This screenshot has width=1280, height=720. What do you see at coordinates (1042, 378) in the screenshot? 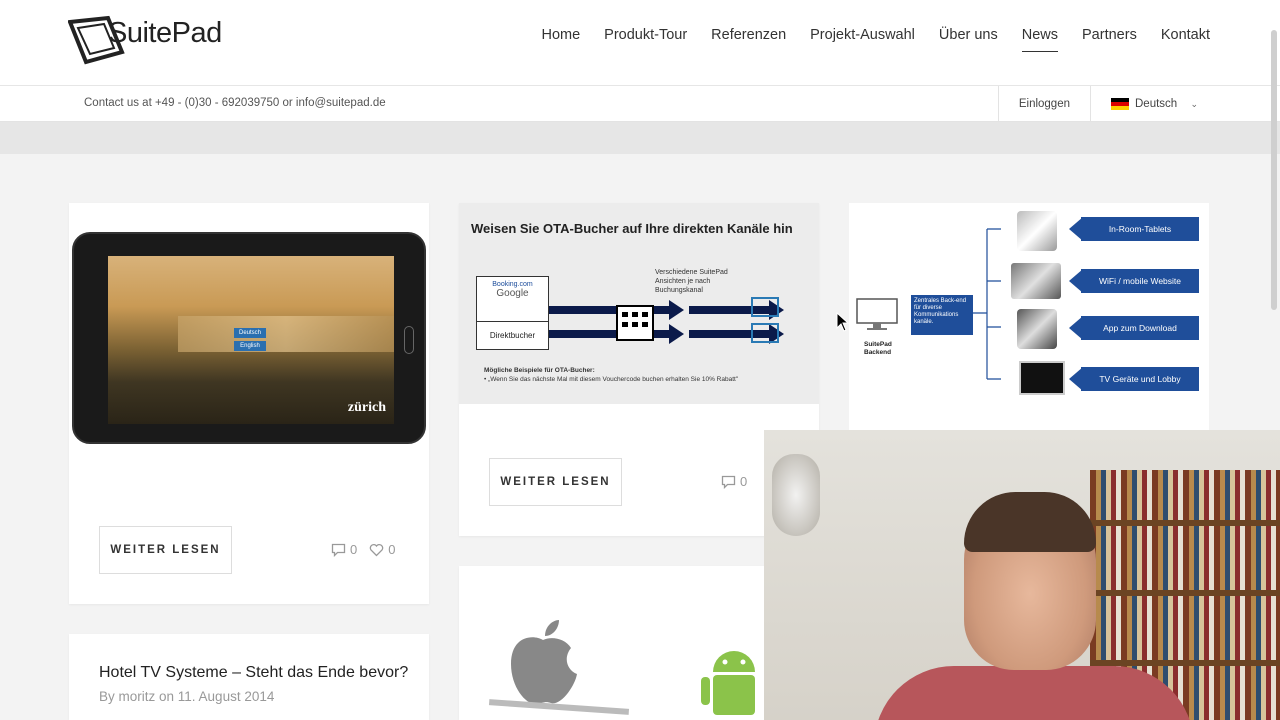
I see `tv-device-icon` at bounding box center [1042, 378].